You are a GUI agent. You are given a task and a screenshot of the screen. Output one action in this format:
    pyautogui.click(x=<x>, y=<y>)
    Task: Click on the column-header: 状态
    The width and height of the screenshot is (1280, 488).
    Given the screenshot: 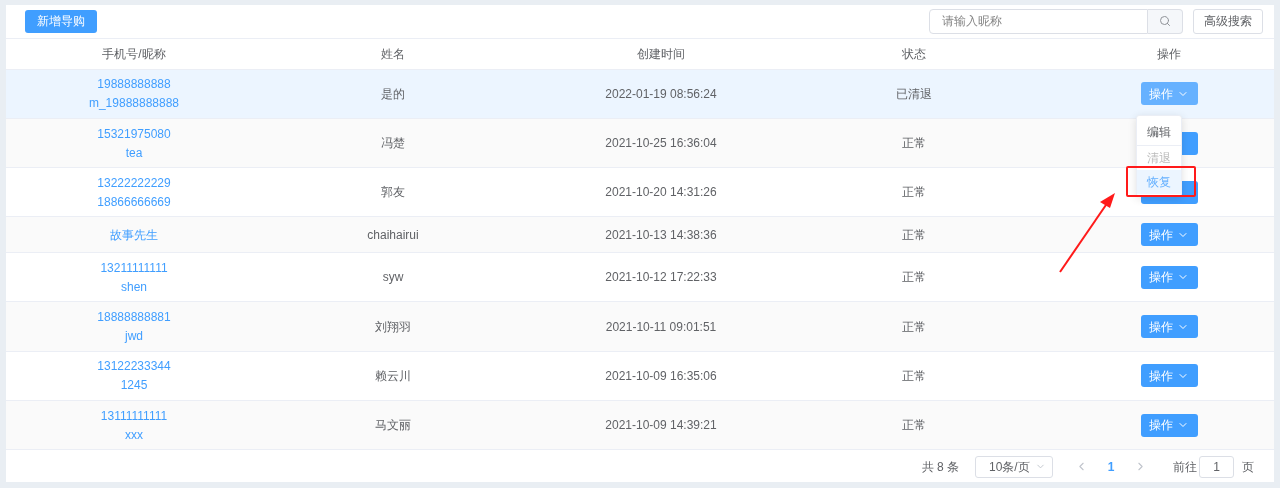 What is the action you would take?
    pyautogui.click(x=914, y=54)
    